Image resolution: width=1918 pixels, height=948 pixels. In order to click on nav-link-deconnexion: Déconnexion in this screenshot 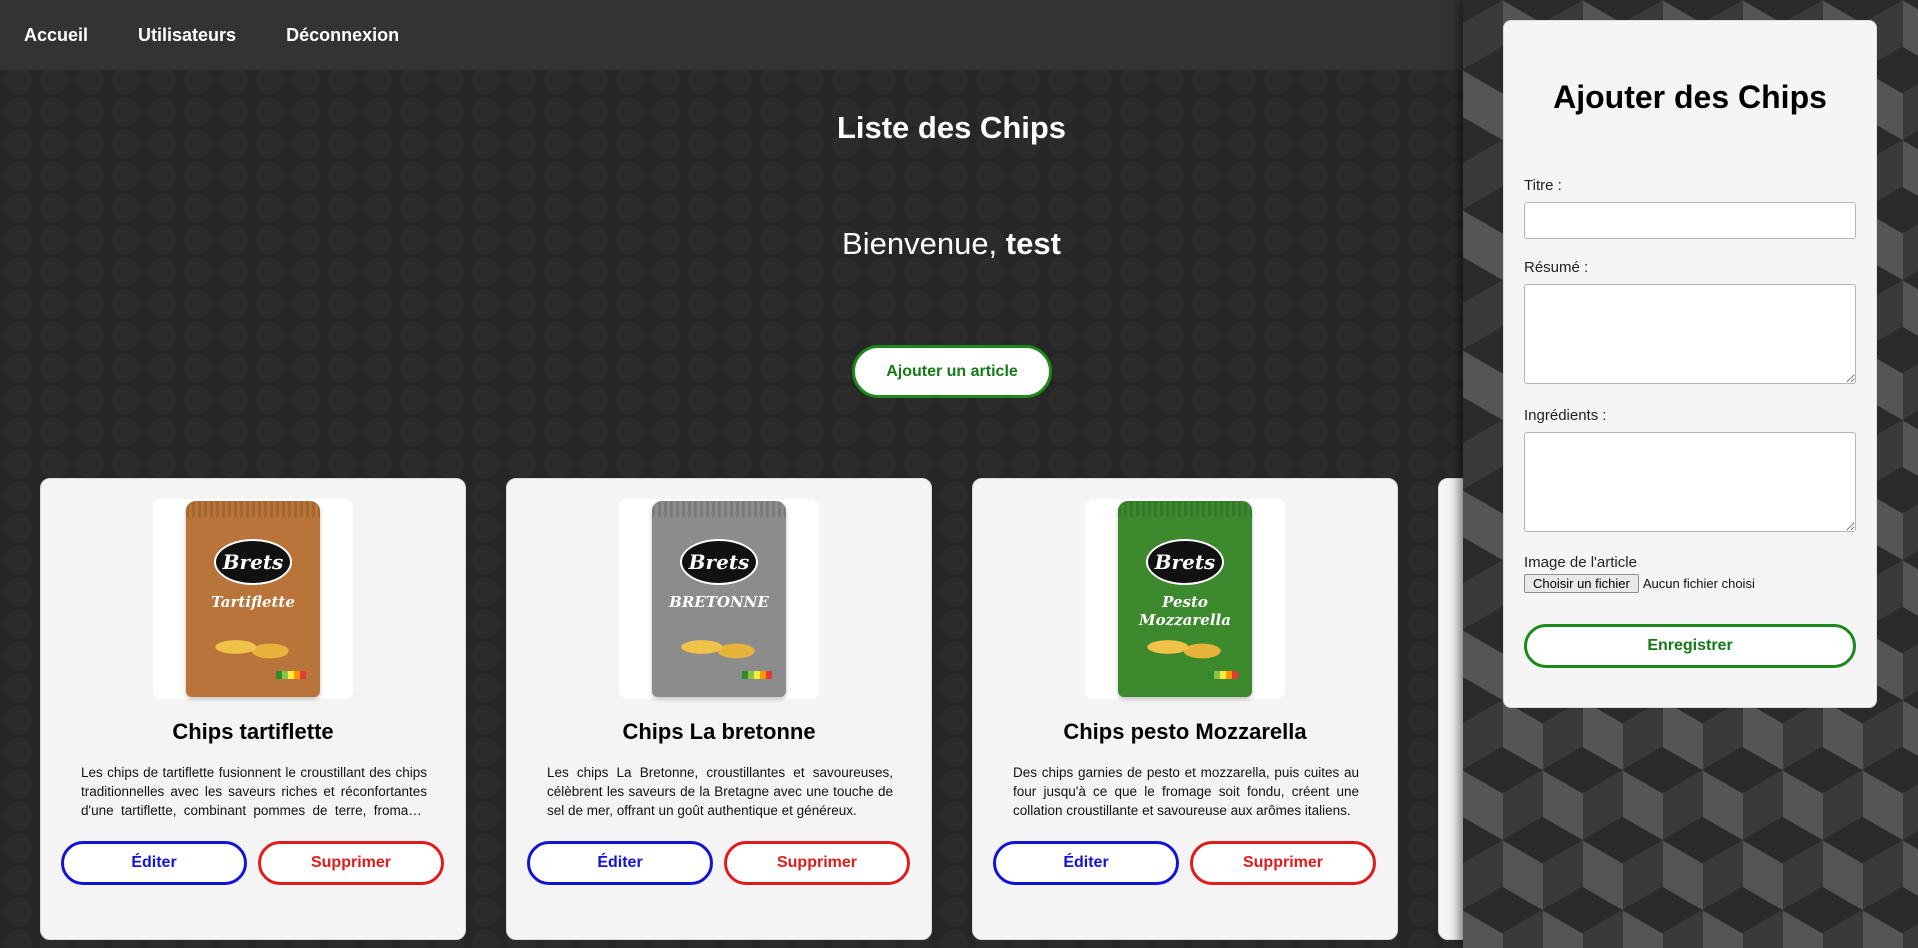, I will do `click(342, 35)`.